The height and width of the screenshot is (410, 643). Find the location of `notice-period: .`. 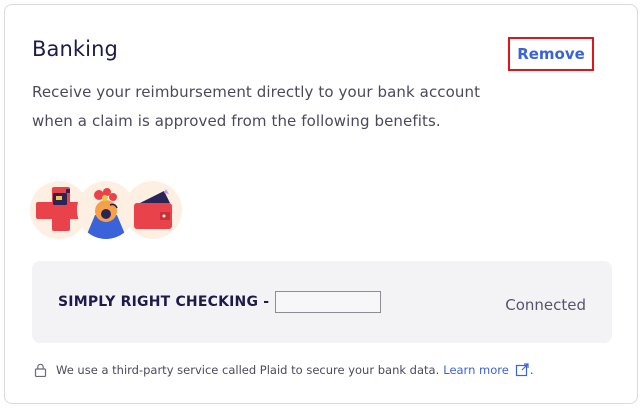

notice-period: . is located at coordinates (531, 370).